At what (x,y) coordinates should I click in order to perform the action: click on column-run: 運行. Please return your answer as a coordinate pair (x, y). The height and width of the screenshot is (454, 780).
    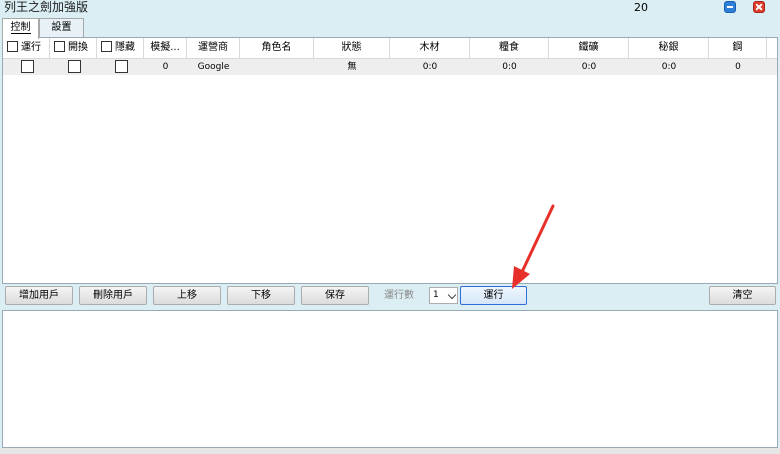
    Looking at the image, I should click on (26, 48).